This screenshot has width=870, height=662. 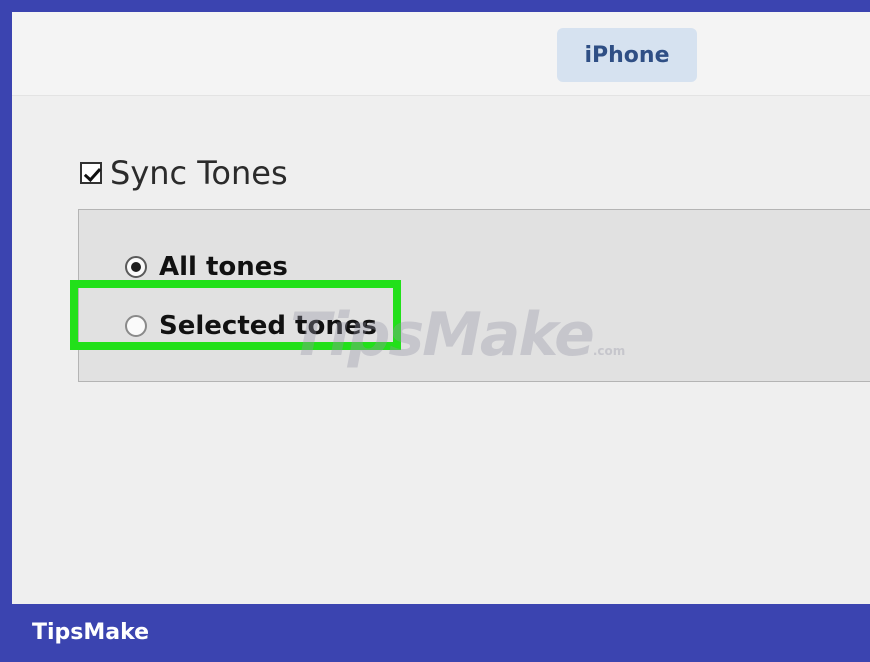 I want to click on tab-iphone: iPhone, so click(x=627, y=55).